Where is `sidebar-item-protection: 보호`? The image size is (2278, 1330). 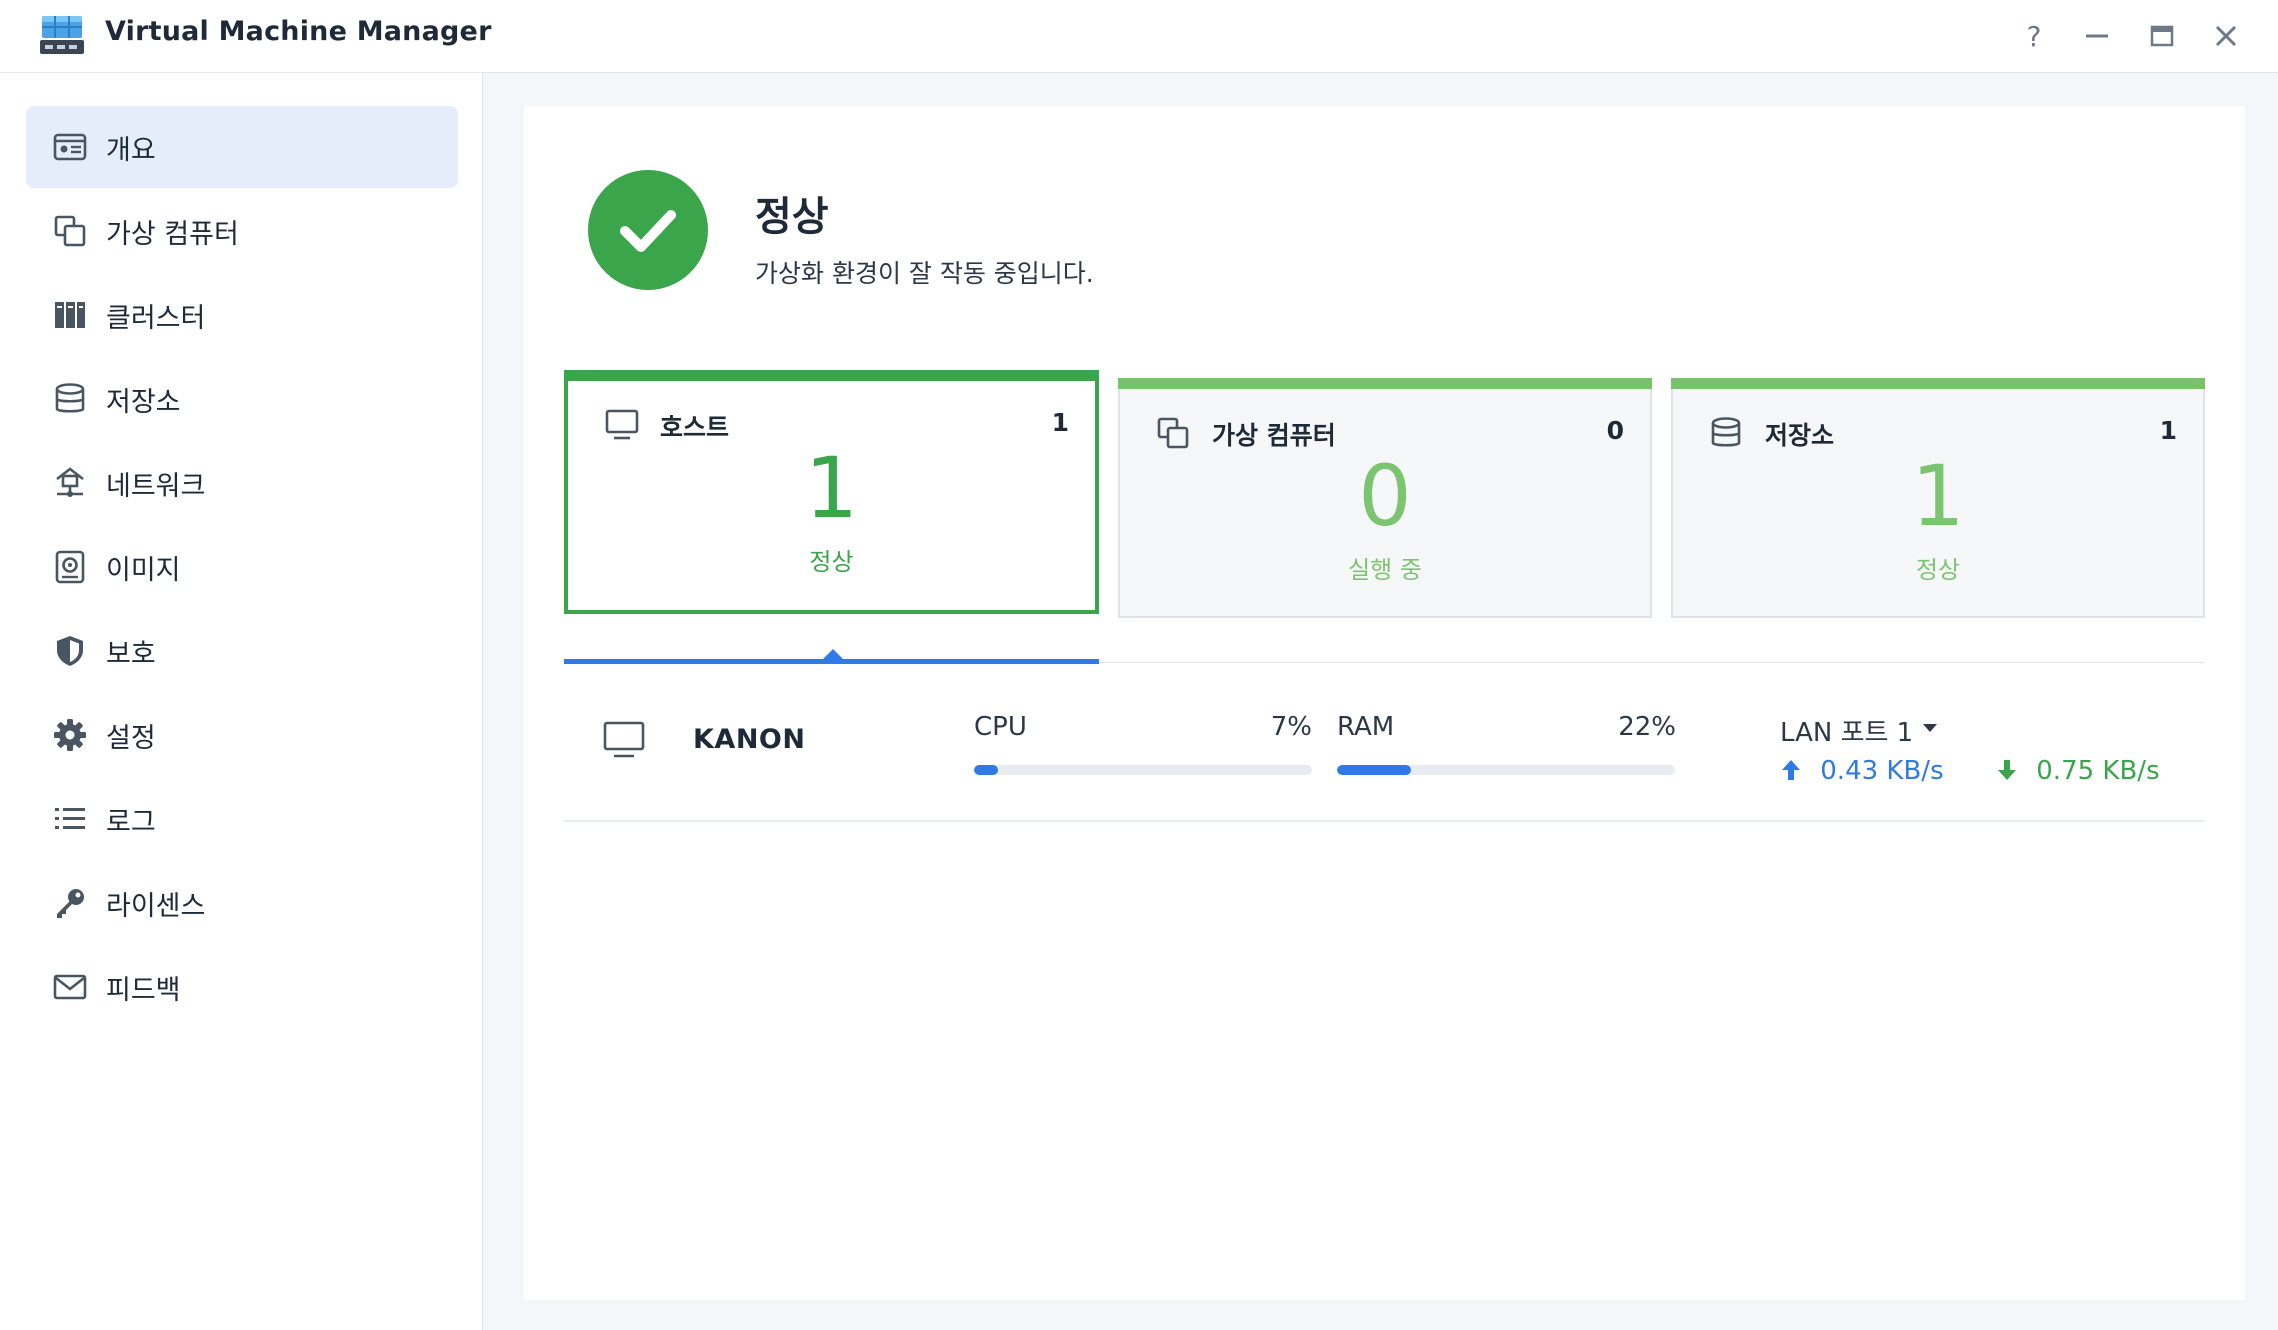
sidebar-item-protection: 보호 is located at coordinates (242, 651).